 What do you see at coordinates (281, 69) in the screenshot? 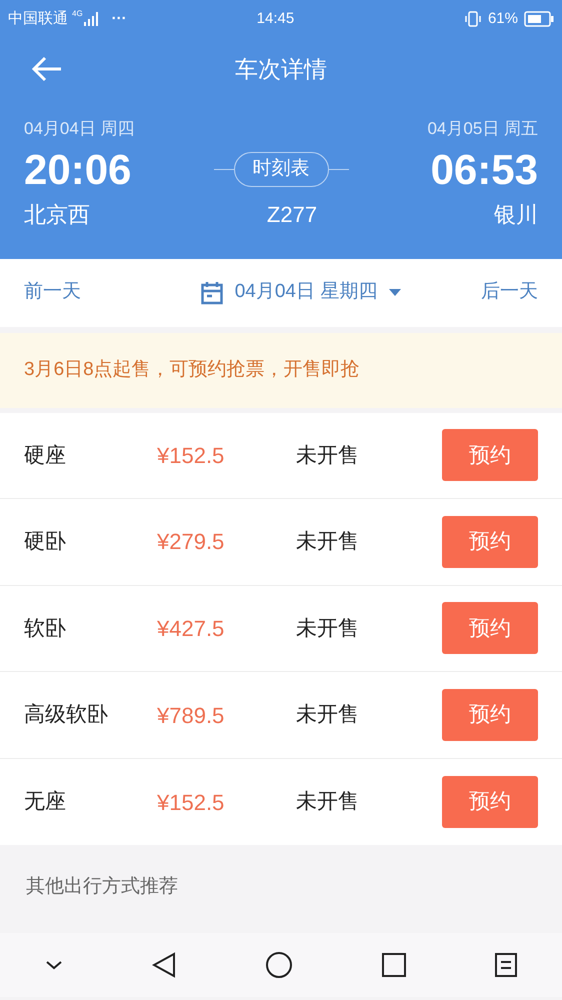
I see `page-title: 车次详情` at bounding box center [281, 69].